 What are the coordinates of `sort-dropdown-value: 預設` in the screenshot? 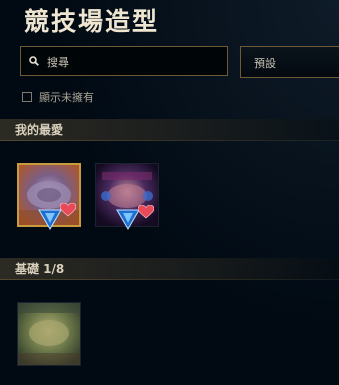 It's located at (265, 63).